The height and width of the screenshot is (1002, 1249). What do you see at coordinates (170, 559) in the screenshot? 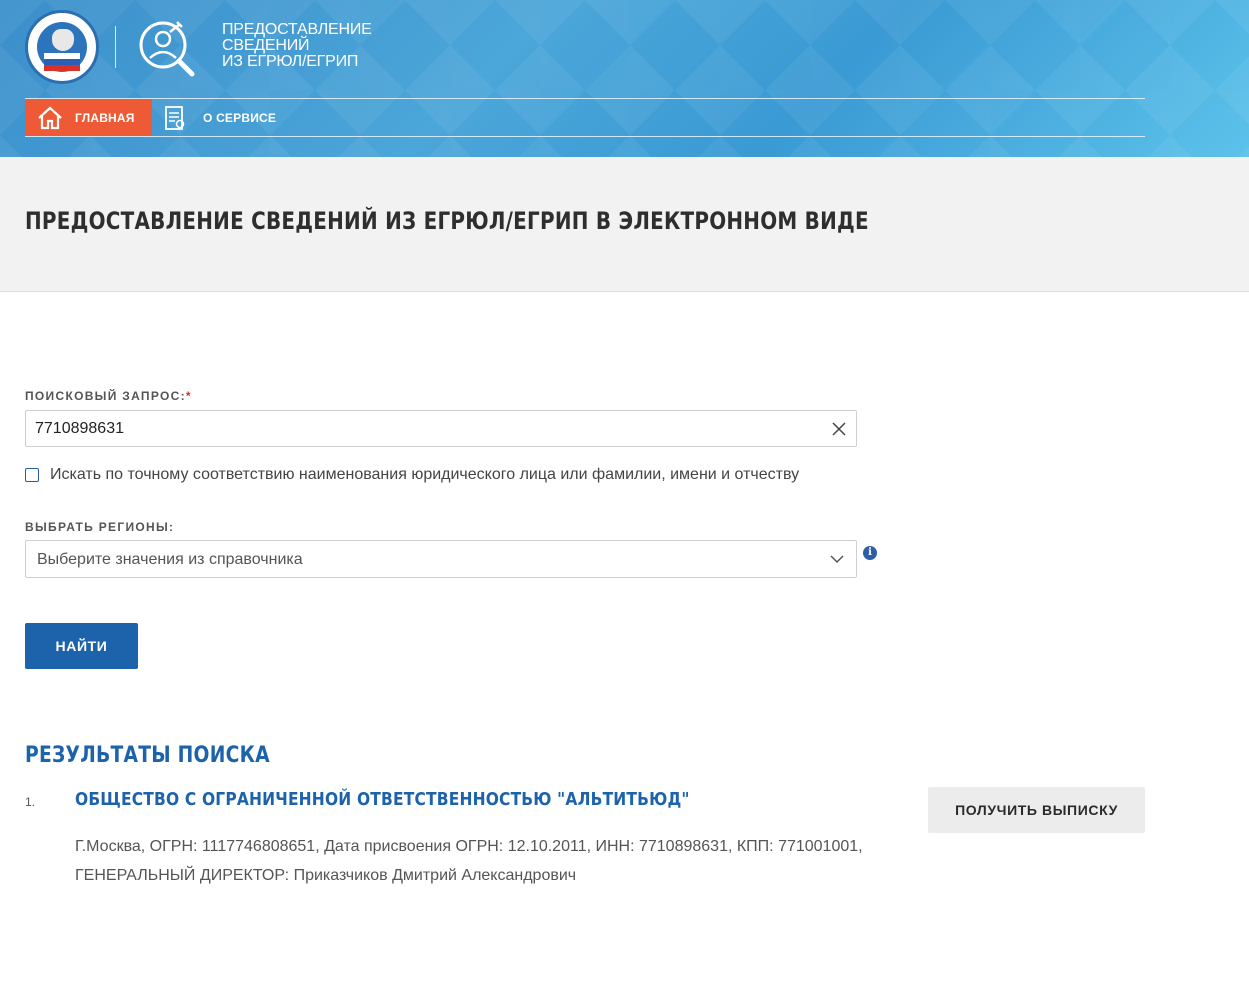
I see `regions-select-value: Выберите значения из справочника` at bounding box center [170, 559].